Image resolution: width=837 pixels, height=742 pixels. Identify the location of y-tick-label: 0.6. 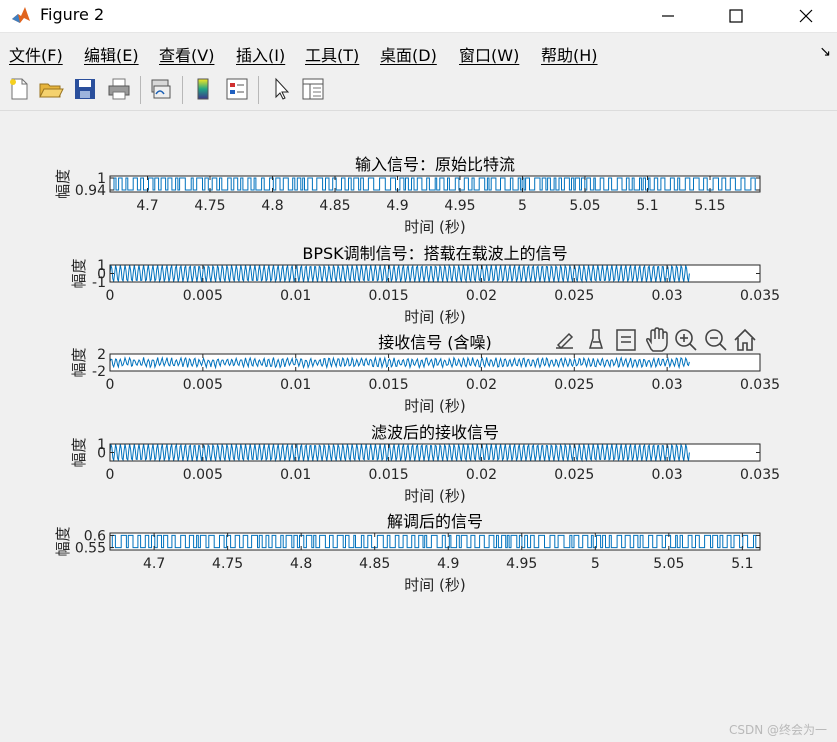
(95, 536).